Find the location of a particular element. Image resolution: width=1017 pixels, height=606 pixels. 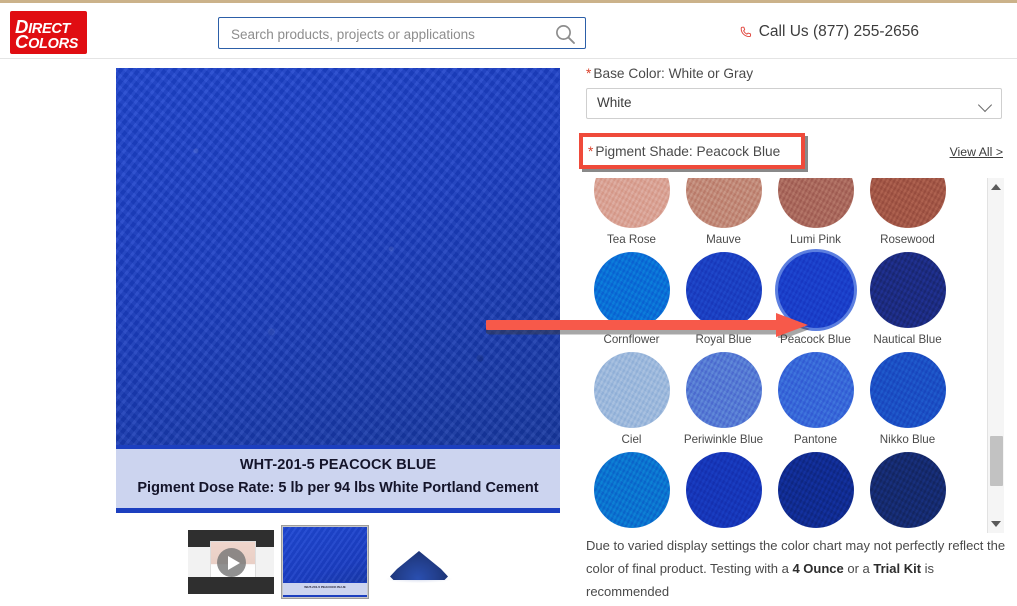

swatch-panel-scrollbar is located at coordinates (995, 355).